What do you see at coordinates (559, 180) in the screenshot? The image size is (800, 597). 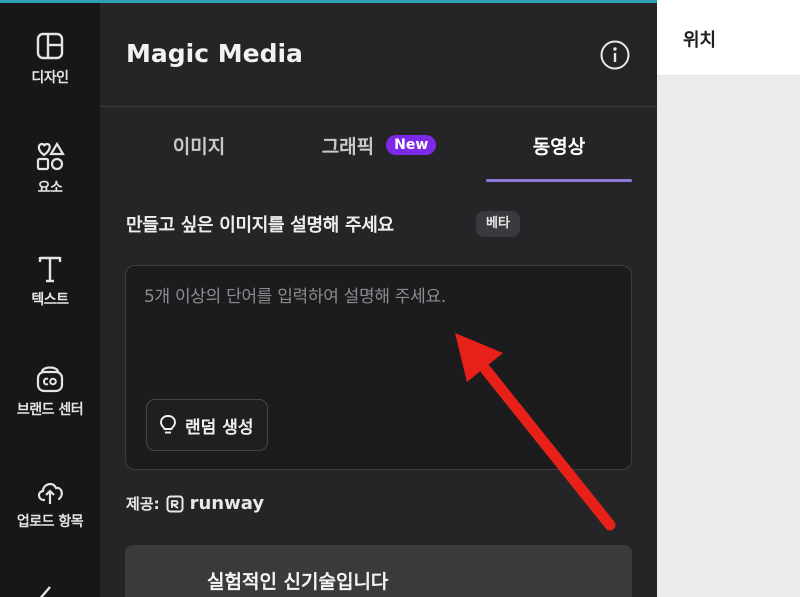 I see `active-tab-indicator` at bounding box center [559, 180].